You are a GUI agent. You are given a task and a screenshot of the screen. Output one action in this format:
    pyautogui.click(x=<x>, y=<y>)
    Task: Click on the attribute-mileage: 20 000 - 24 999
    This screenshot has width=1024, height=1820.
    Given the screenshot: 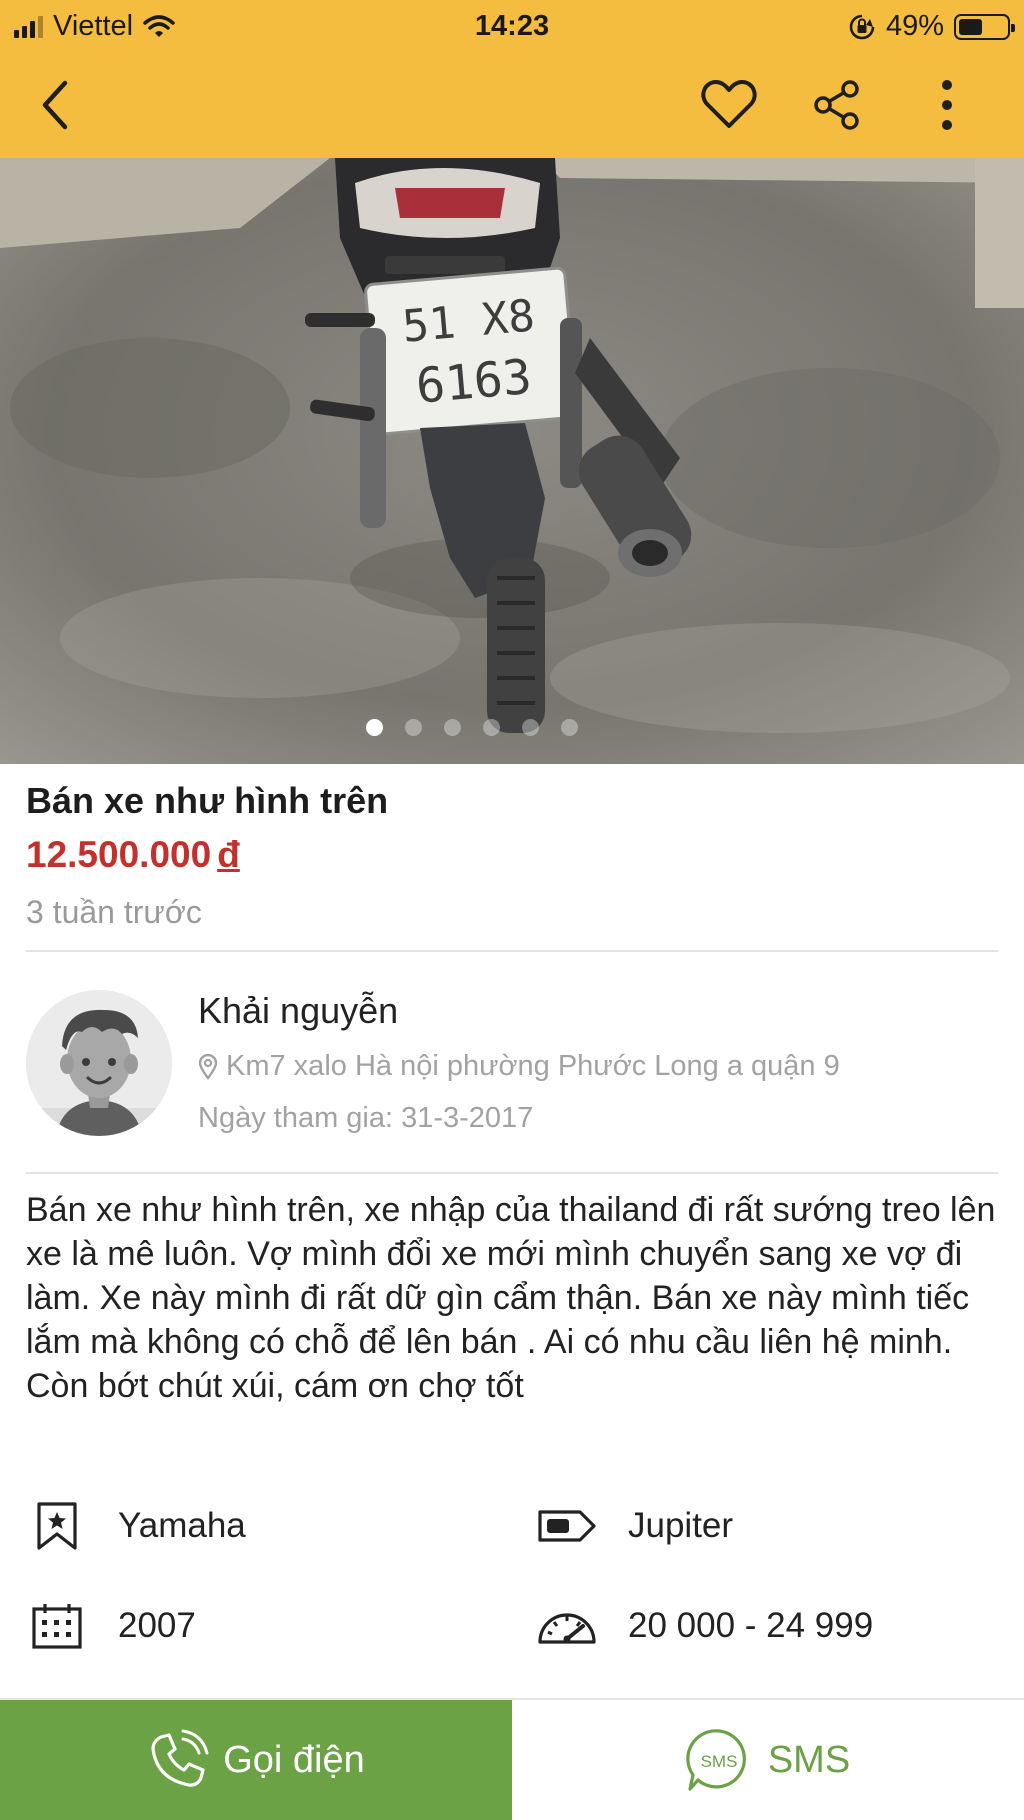 What is the action you would take?
    pyautogui.click(x=704, y=1626)
    